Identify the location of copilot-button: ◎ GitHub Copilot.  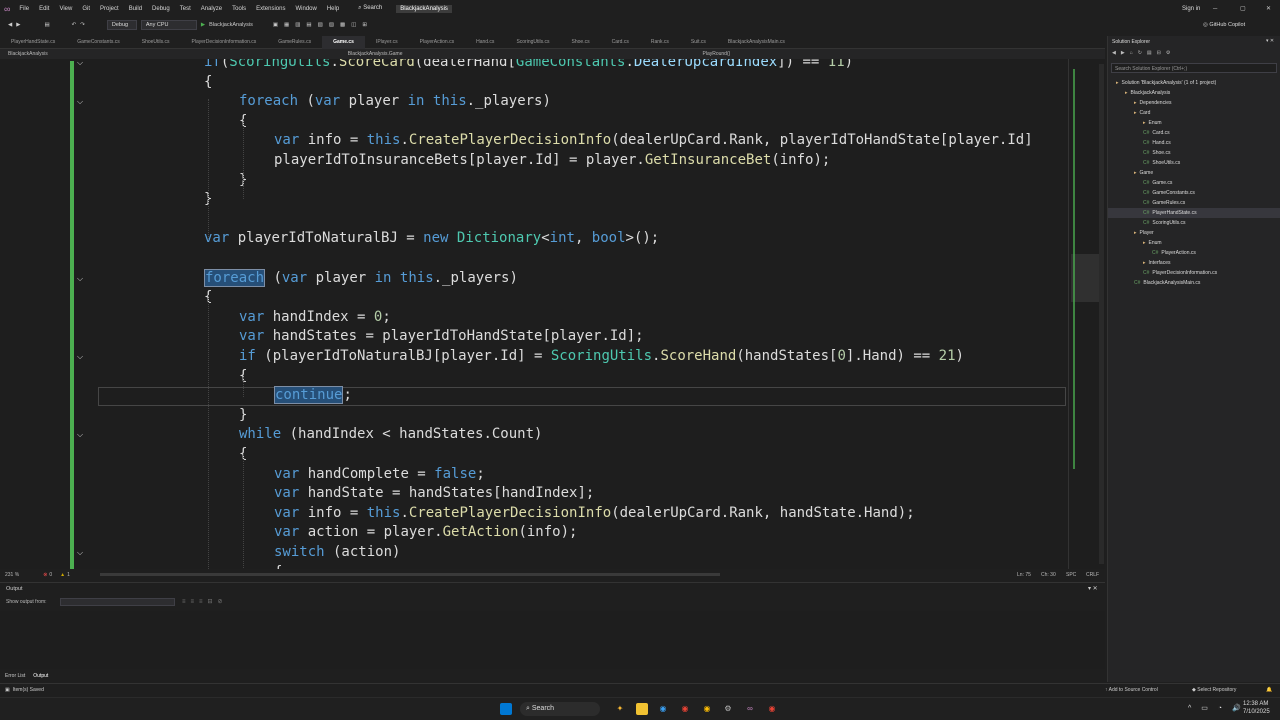
(1224, 25).